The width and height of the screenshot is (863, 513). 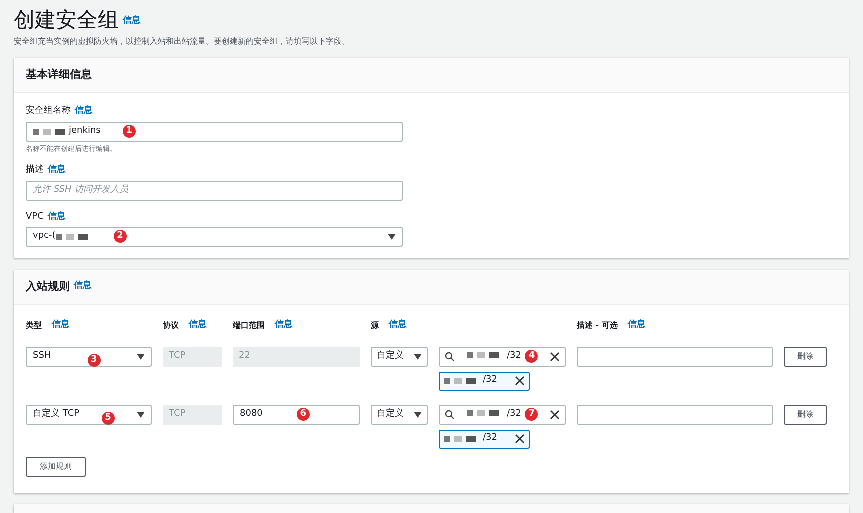 I want to click on field-label: 安全组名称, so click(x=48, y=111).